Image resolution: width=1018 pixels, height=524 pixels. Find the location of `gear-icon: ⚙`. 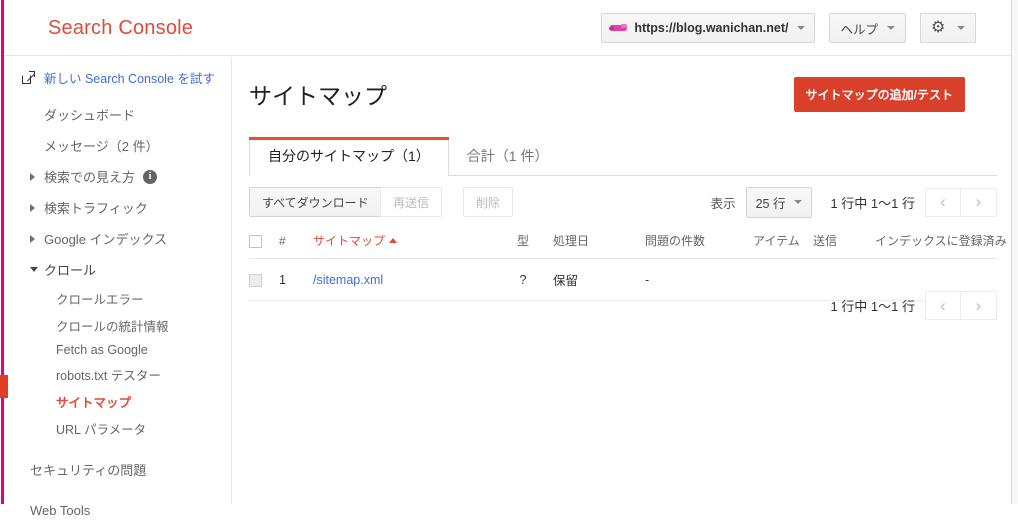

gear-icon: ⚙ is located at coordinates (938, 27).